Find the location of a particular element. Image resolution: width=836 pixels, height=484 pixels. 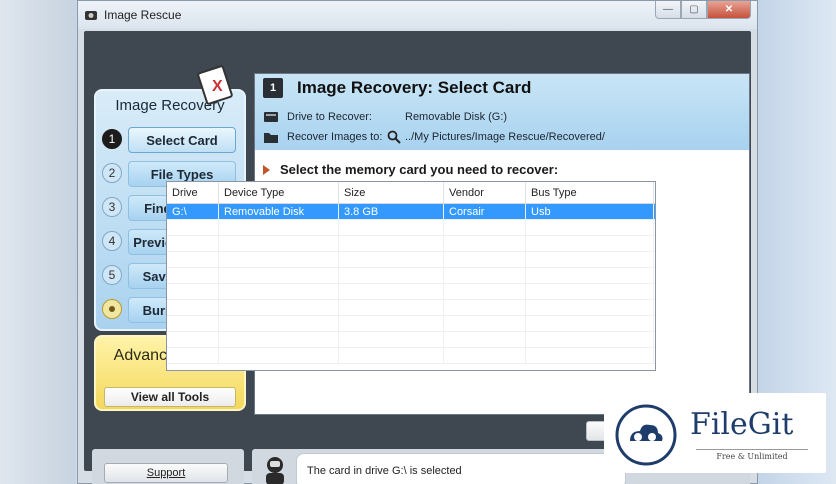

close-button: ✕ is located at coordinates (729, 10).